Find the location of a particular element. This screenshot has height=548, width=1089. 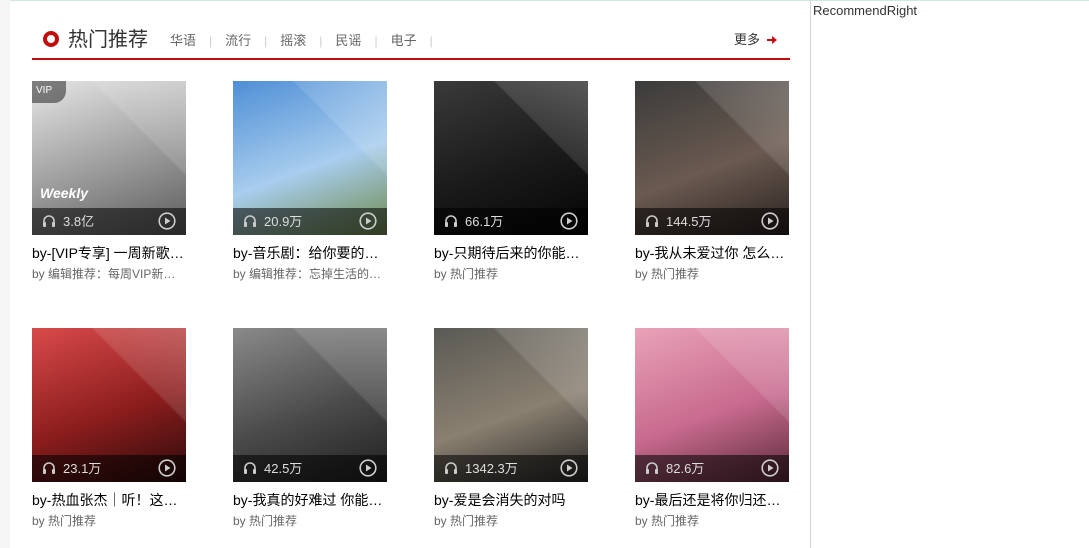

playlist-card: 66.1万 by-只期待后来的你能快乐 by 热门推荐 is located at coordinates (511, 182).